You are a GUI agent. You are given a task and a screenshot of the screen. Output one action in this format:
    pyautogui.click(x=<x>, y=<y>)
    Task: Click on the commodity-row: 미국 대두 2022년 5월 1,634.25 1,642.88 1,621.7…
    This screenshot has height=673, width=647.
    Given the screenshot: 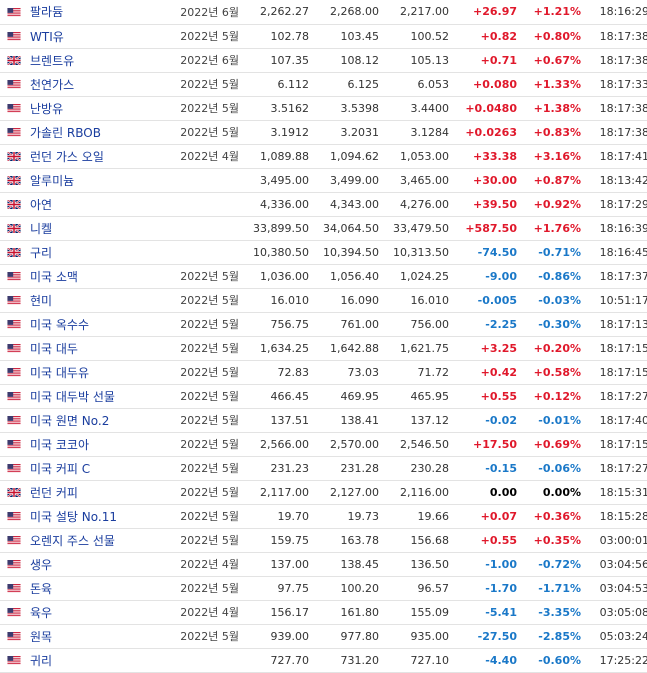 What is the action you would take?
    pyautogui.click(x=323, y=348)
    